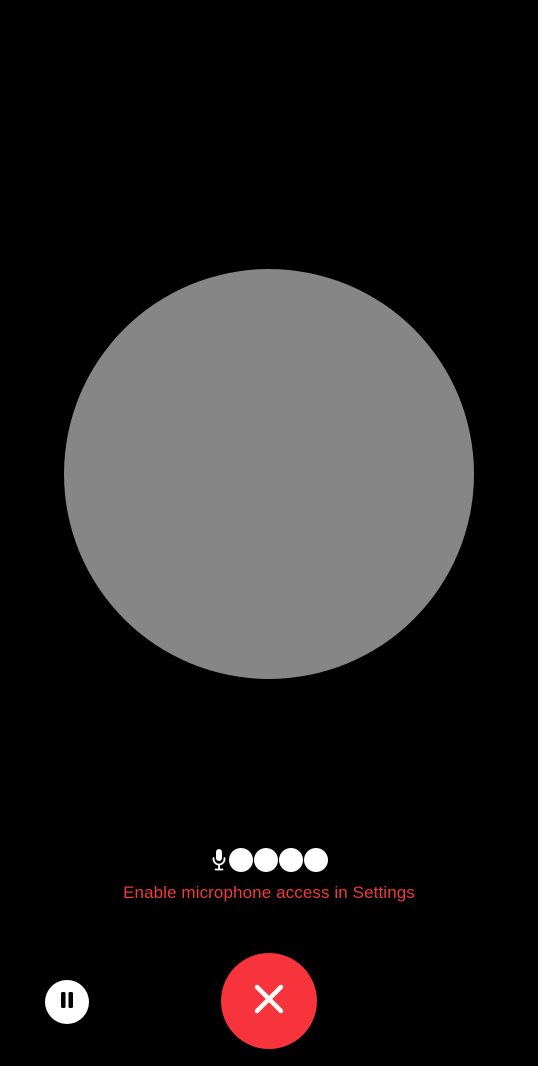 This screenshot has height=1066, width=538. I want to click on microphone-icon, so click(219, 860).